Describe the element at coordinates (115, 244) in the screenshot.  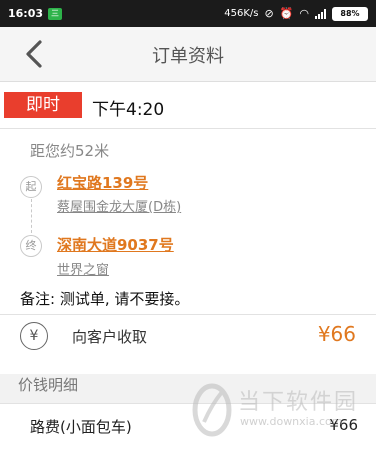
I see `end-address-link: 深南大道9037号` at that location.